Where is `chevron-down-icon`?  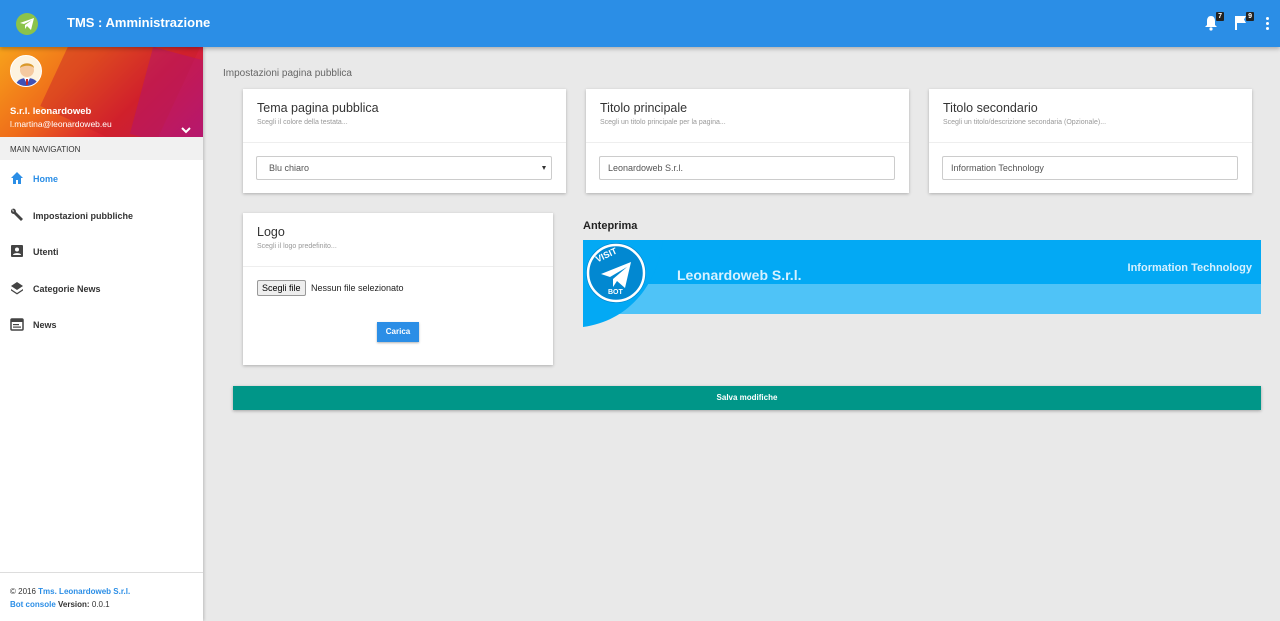 chevron-down-icon is located at coordinates (186, 129).